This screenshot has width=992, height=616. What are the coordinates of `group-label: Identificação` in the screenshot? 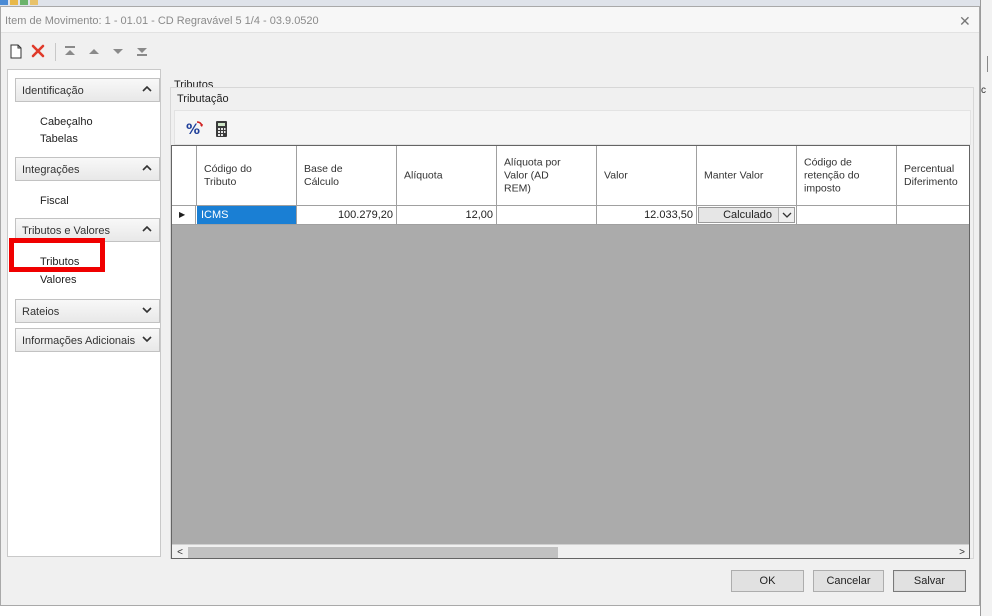 It's located at (53, 91).